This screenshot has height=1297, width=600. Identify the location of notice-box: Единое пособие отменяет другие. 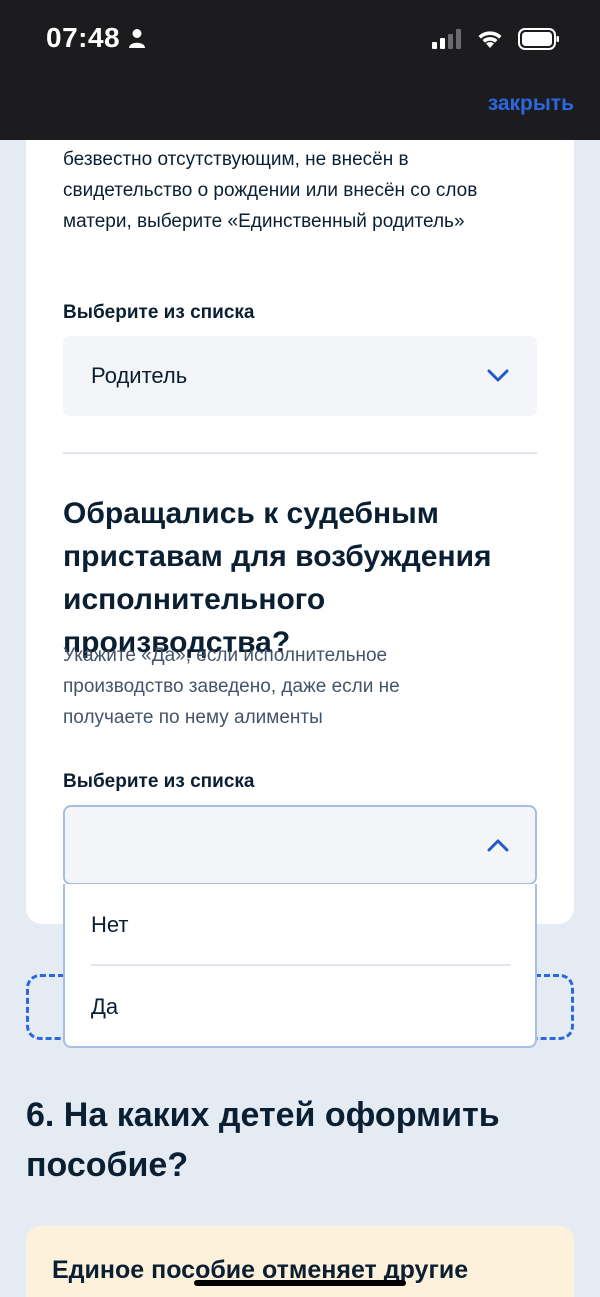
(300, 1261).